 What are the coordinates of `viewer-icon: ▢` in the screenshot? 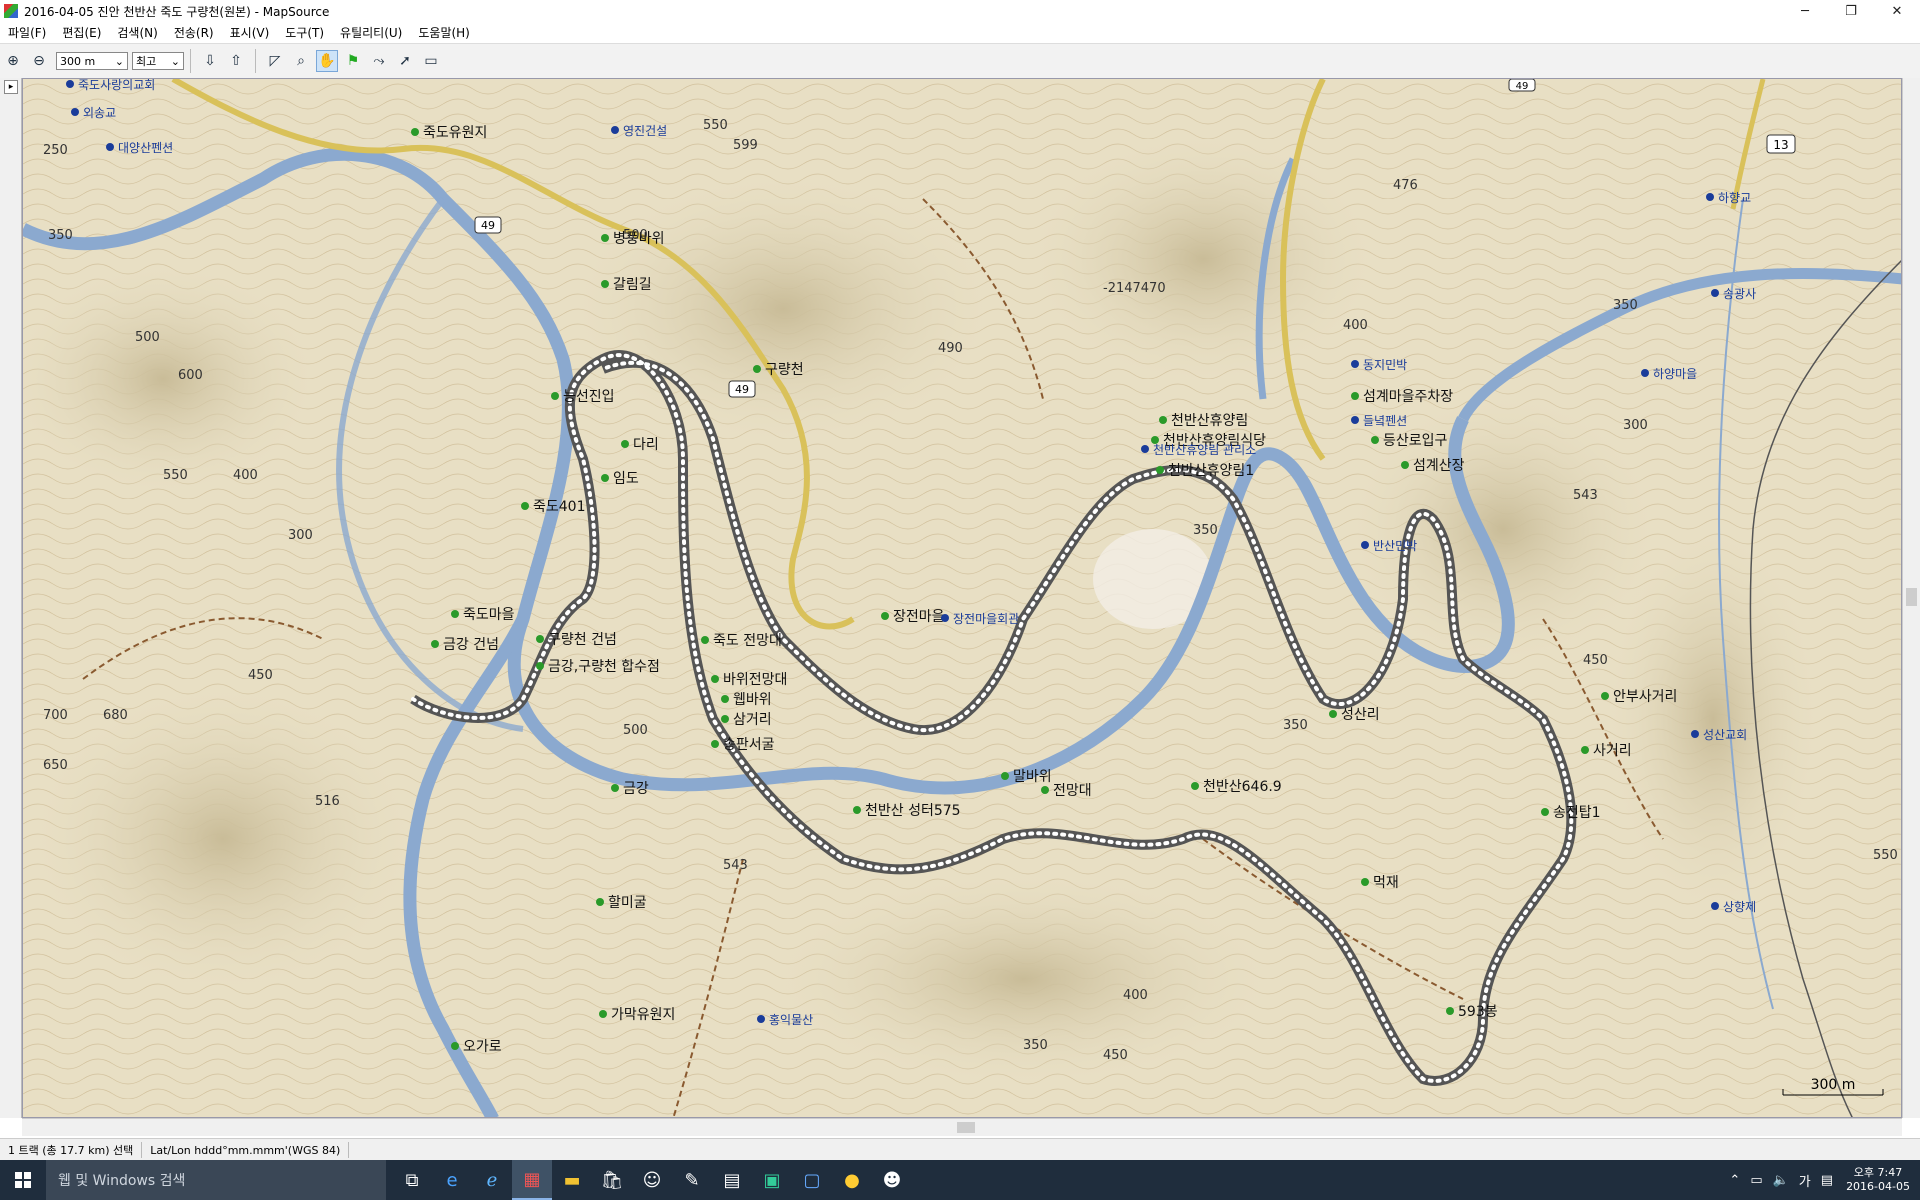 It's located at (812, 1180).